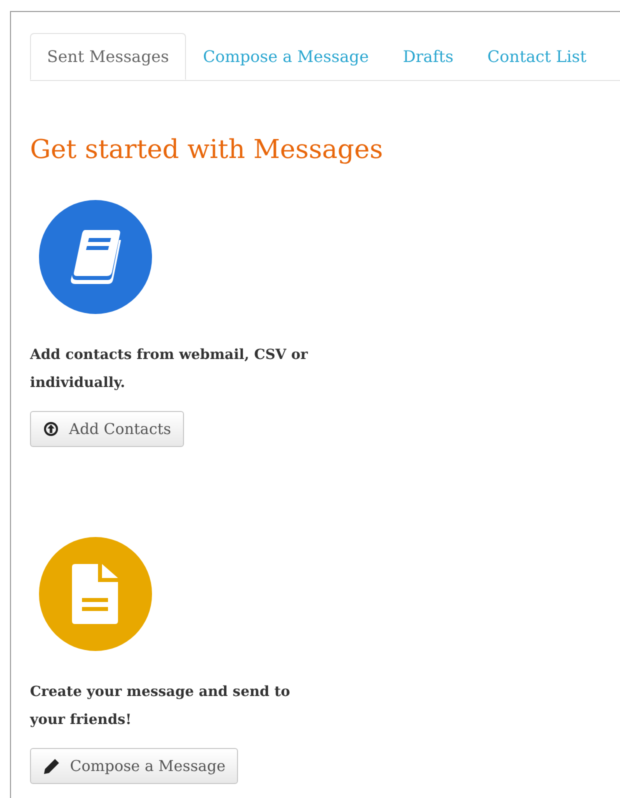  What do you see at coordinates (207, 150) in the screenshot?
I see `page-heading: Get started with Messages` at bounding box center [207, 150].